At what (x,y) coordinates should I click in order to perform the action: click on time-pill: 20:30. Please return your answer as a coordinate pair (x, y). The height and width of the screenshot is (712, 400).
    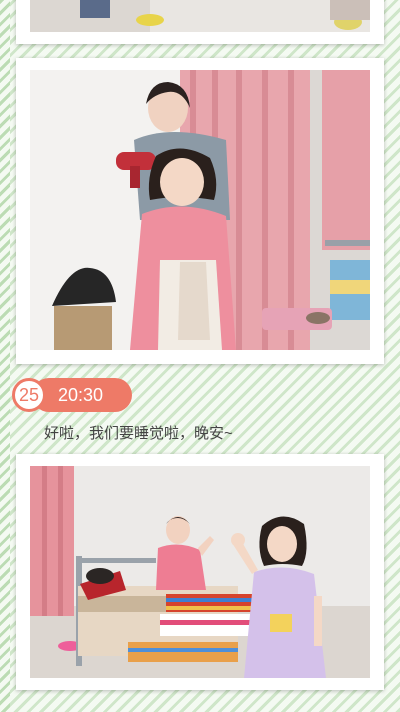
    Looking at the image, I should click on (82, 395).